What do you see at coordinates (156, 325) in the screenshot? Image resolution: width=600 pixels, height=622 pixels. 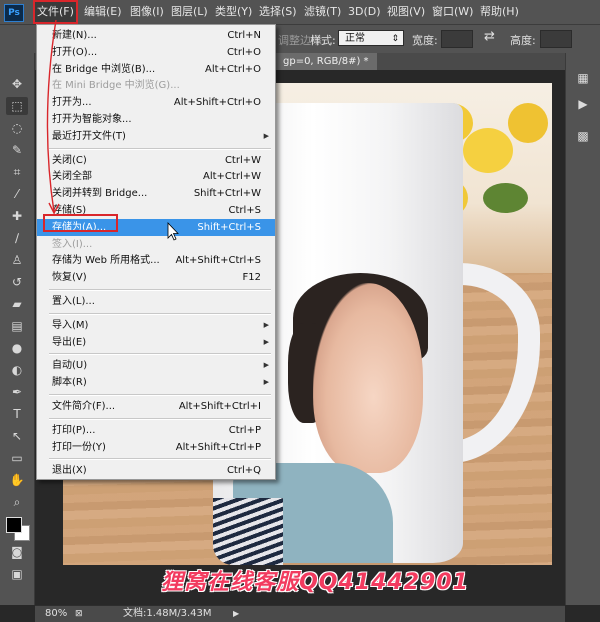 I see `file-menu-item: 导入(M) ▶` at bounding box center [156, 325].